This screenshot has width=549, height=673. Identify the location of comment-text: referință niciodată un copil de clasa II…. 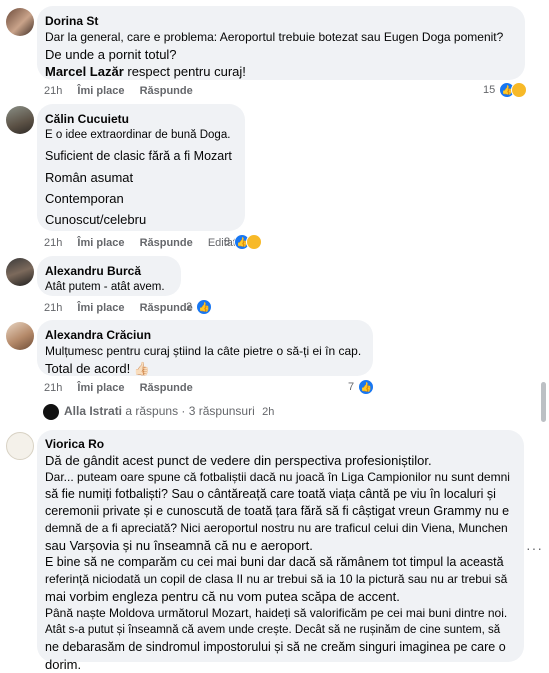
(276, 579).